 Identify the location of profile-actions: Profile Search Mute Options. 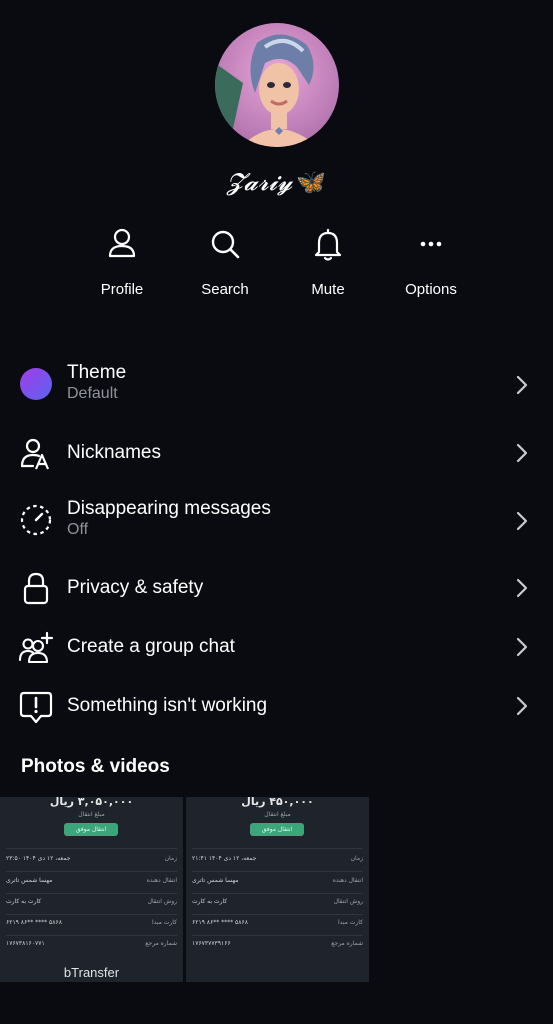
(276, 264).